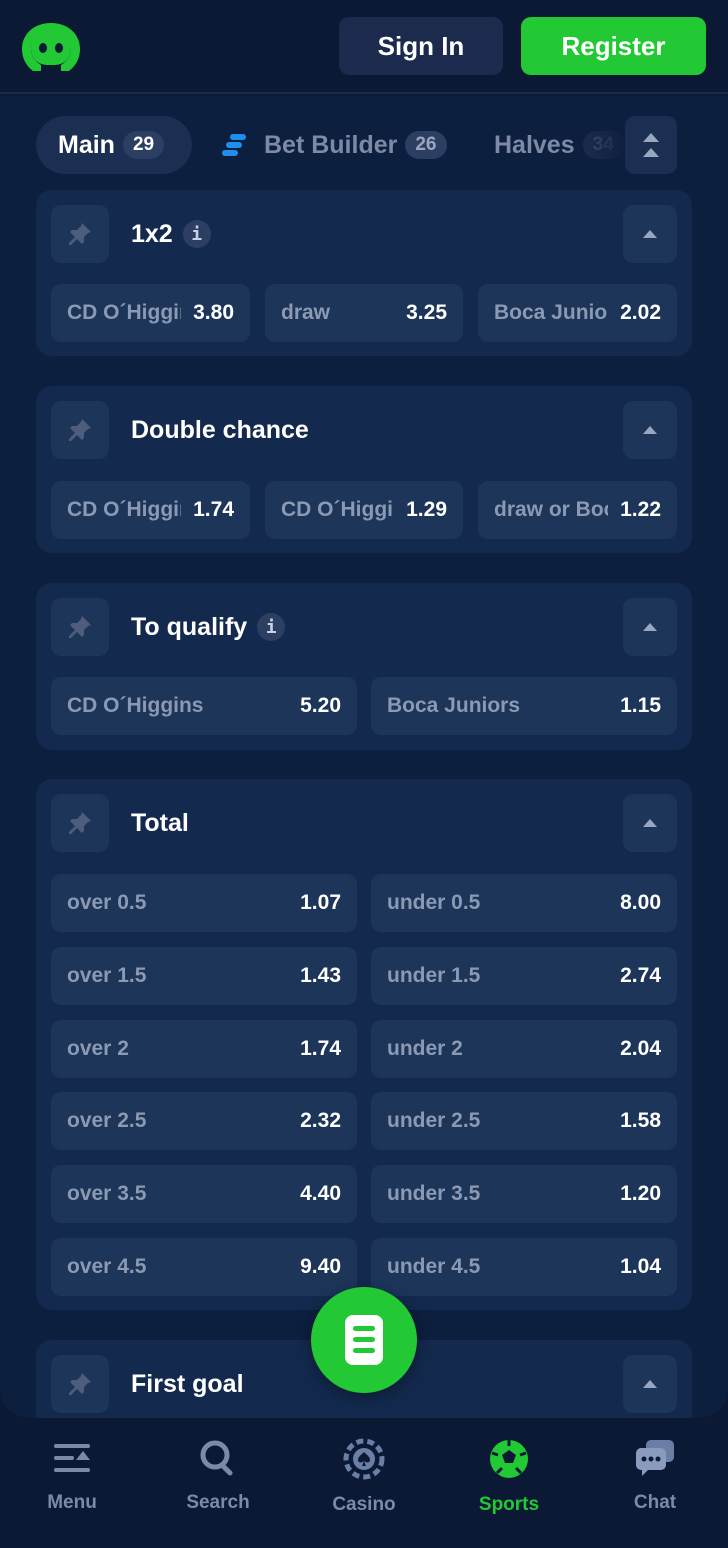 The width and height of the screenshot is (728, 1548). I want to click on odds-value: 1.58, so click(640, 1120).